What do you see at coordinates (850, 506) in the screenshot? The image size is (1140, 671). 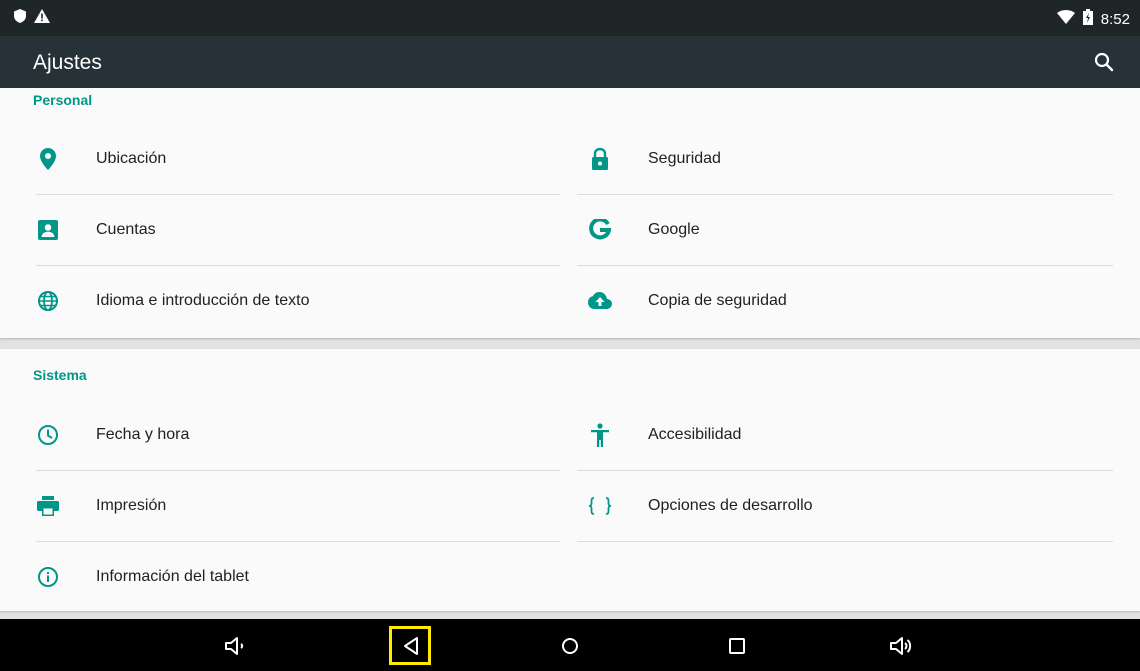 I see `settings-item-opciones-desarrollo: Opciones de desarrollo` at bounding box center [850, 506].